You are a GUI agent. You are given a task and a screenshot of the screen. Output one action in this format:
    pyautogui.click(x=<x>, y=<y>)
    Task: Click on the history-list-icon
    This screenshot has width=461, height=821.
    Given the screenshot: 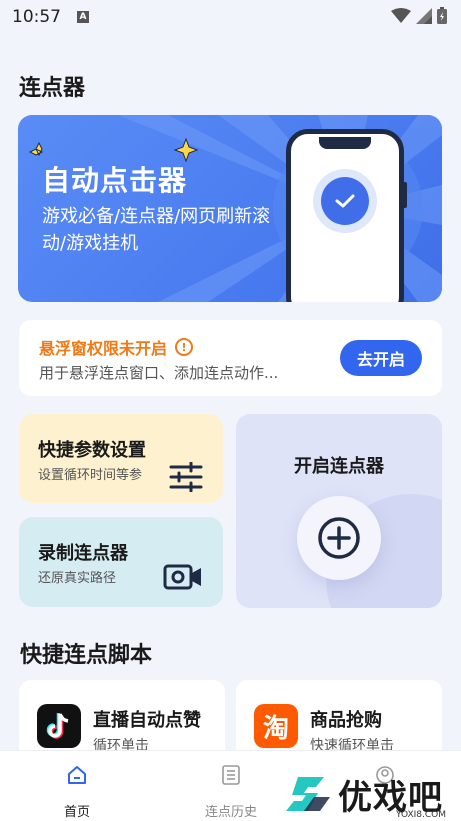 What is the action you would take?
    pyautogui.click(x=231, y=775)
    